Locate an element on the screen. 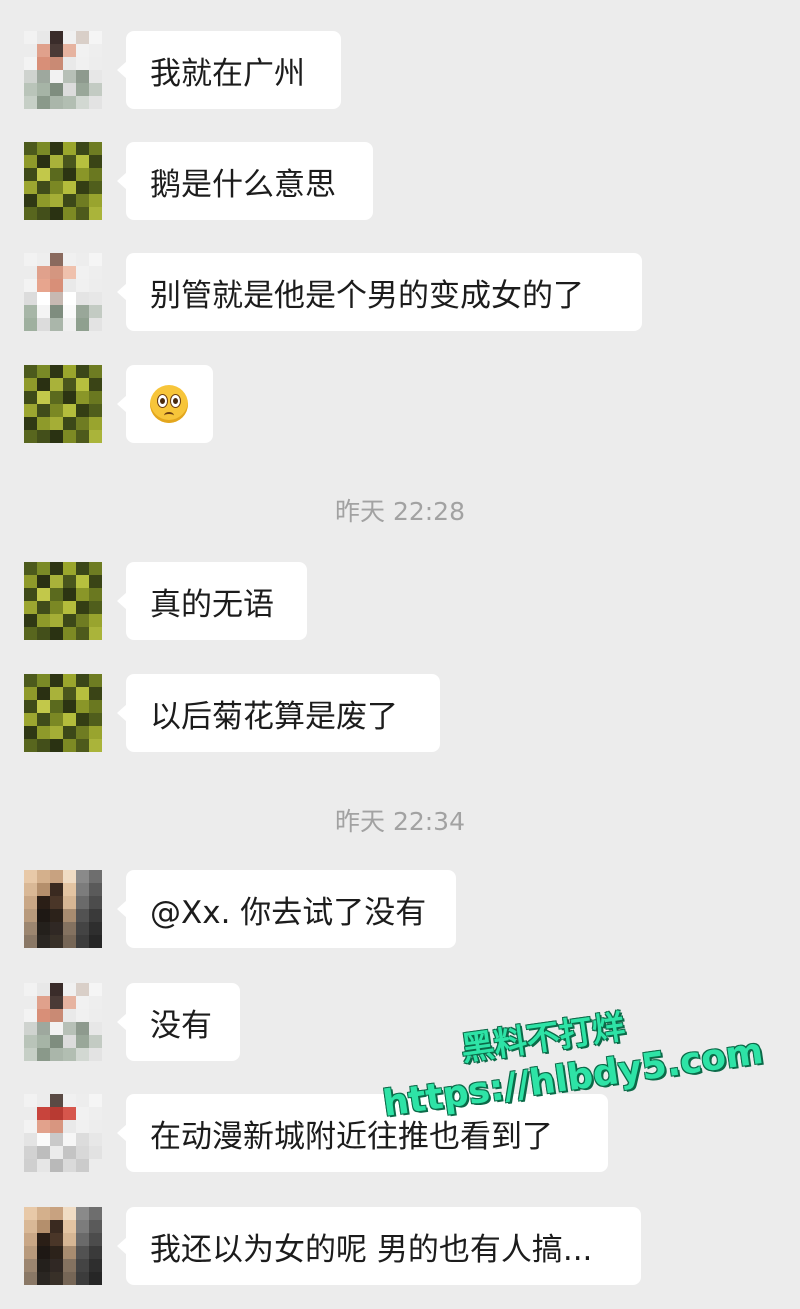 The width and height of the screenshot is (800, 1309). message-bubble: 没有 is located at coordinates (178, 1022).